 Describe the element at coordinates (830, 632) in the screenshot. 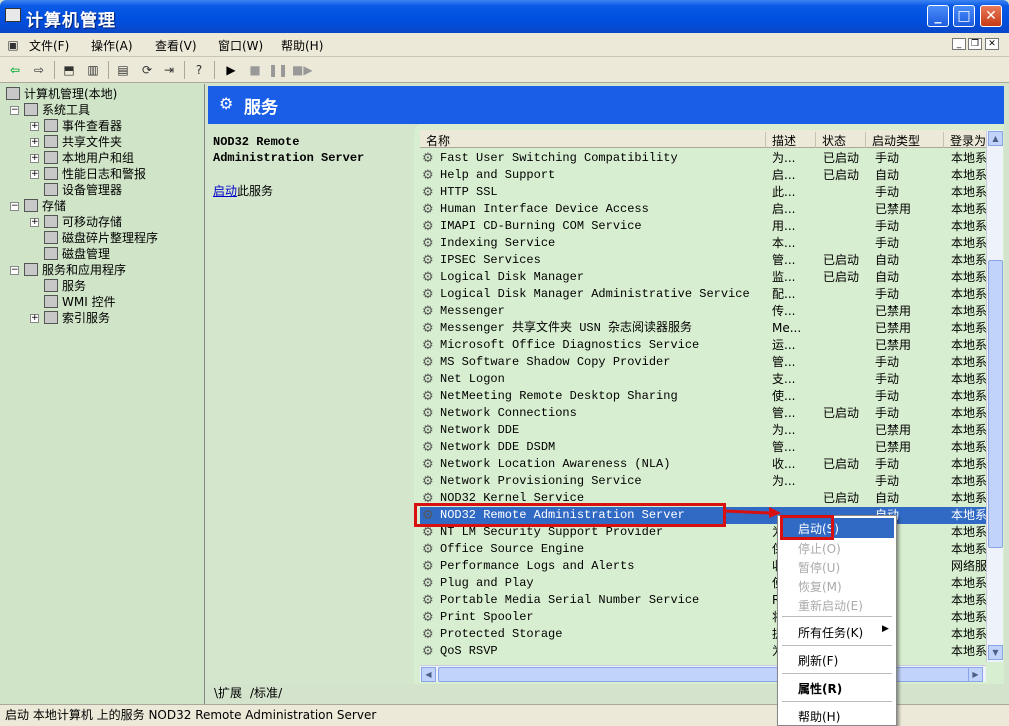

I see `context-menu-all-tasks: 所有任务(K)` at that location.